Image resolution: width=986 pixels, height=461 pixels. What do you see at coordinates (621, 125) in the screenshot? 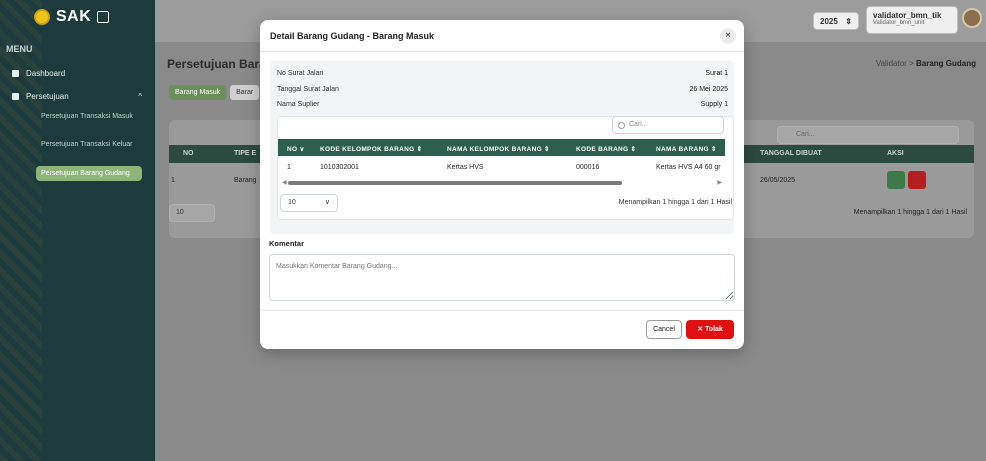
I see `search-icon` at bounding box center [621, 125].